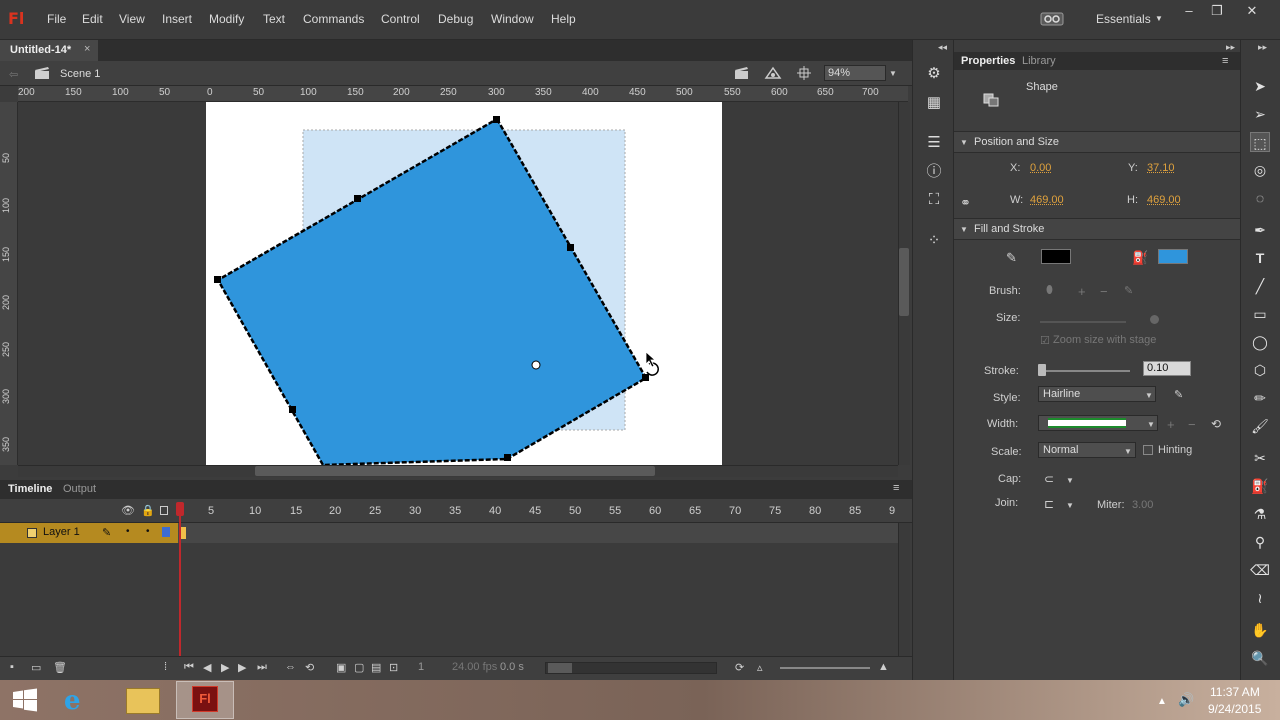 The image size is (1280, 720). What do you see at coordinates (166, 532) in the screenshot?
I see `layer-outline-color` at bounding box center [166, 532].